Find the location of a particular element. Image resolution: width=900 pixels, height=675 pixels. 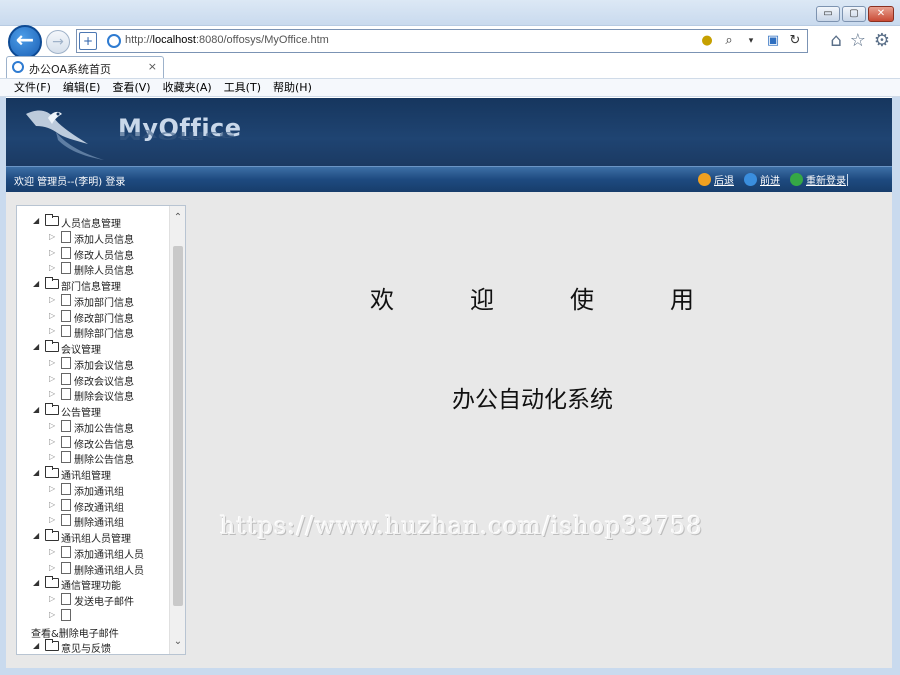

tree-item: ▷ 修改部门信息 is located at coordinates (93, 317).